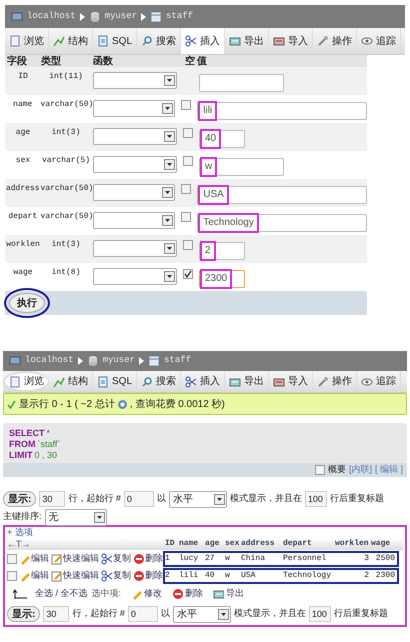 This screenshot has width=410, height=642. I want to click on value-field: 2300, so click(222, 279).